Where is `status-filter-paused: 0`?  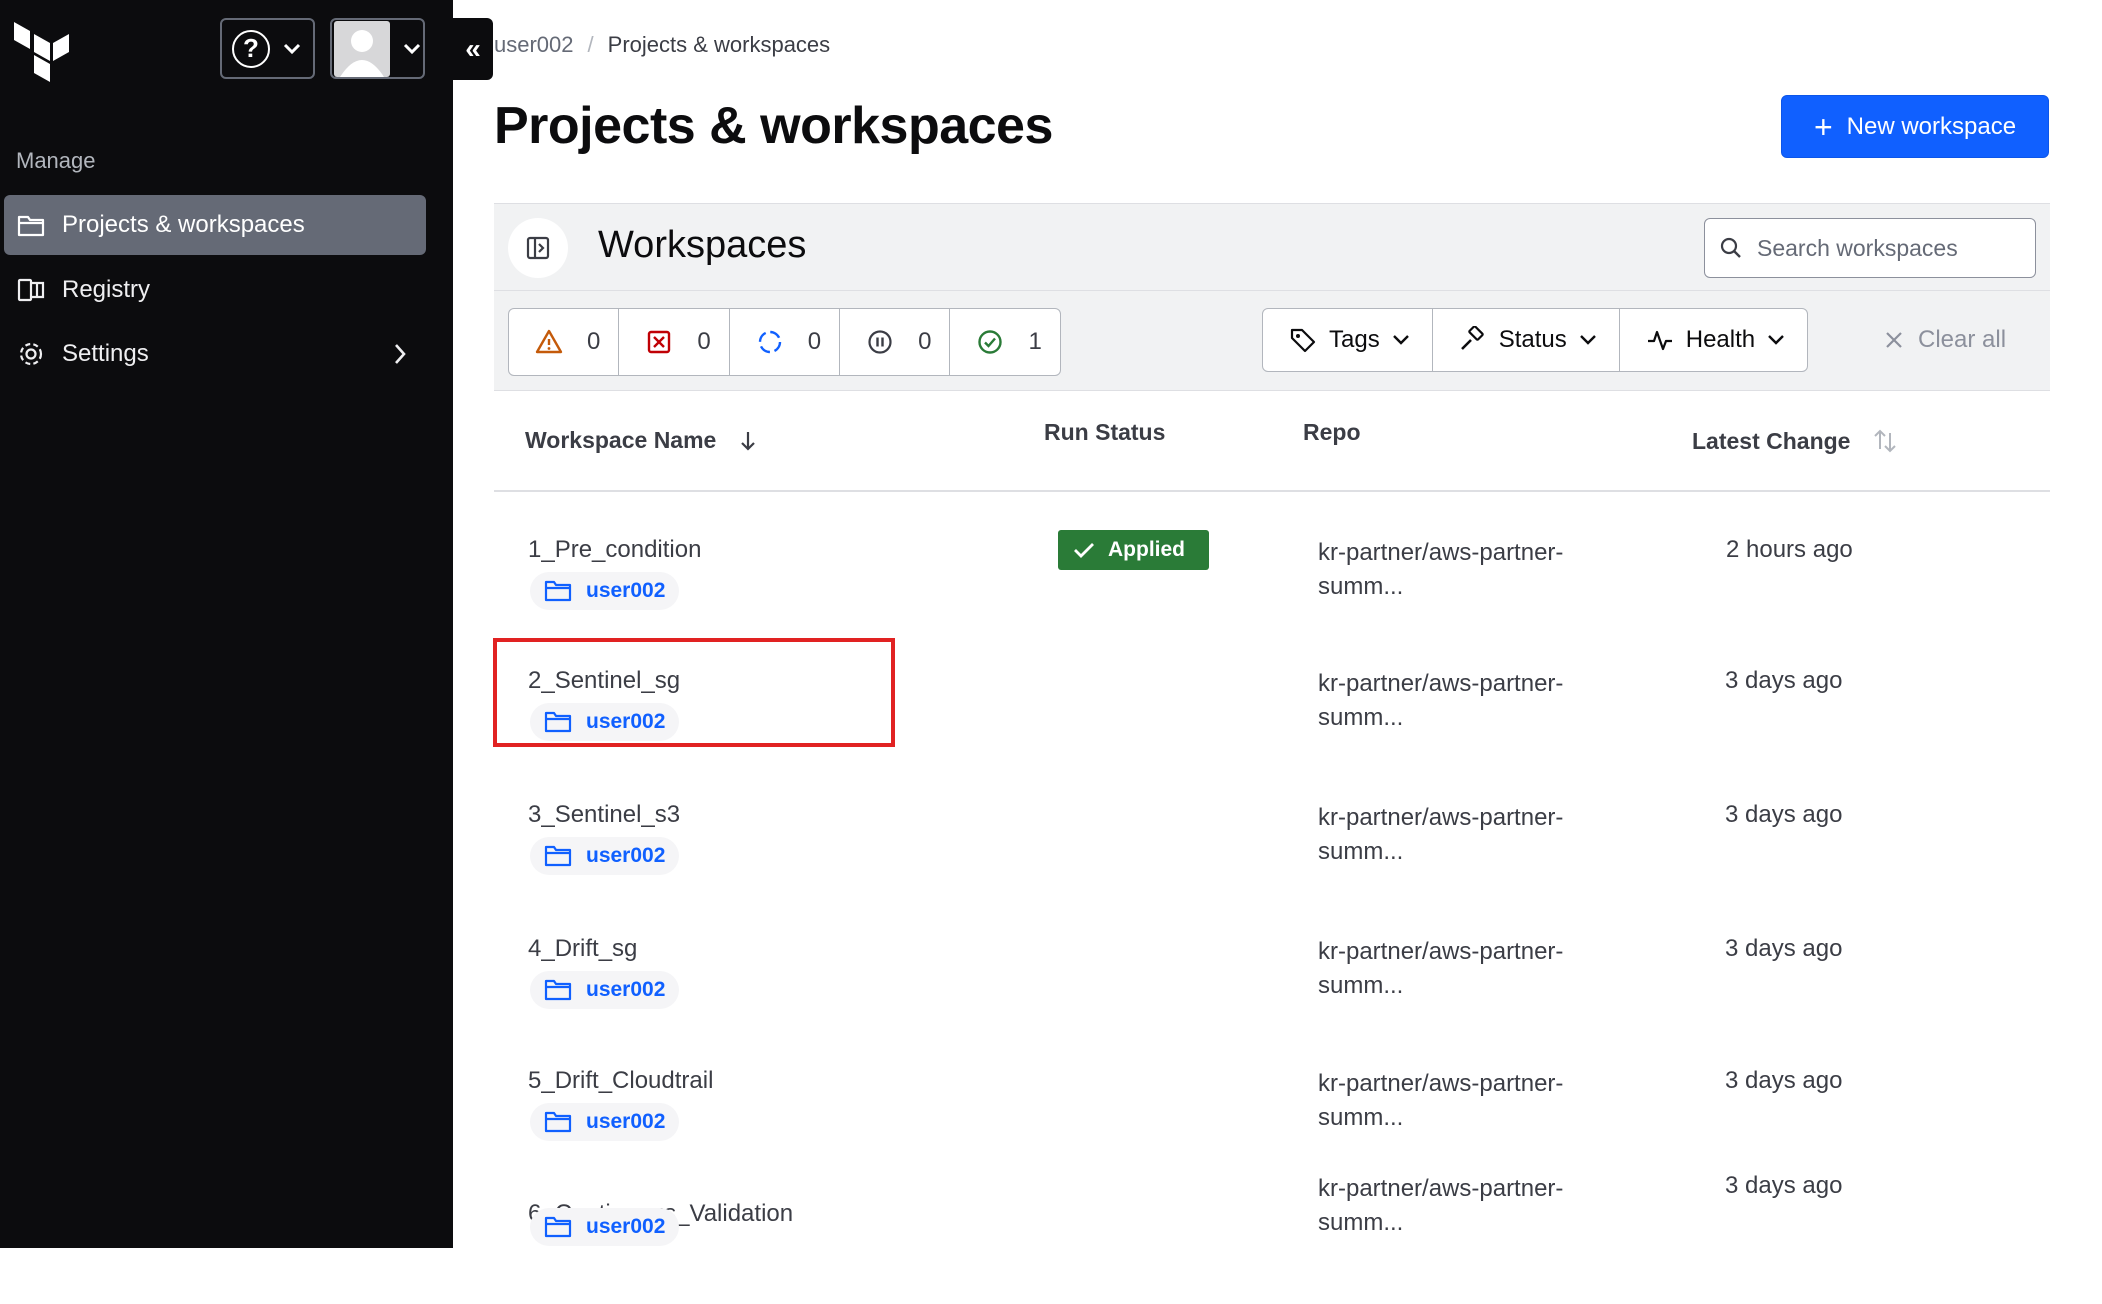 status-filter-paused: 0 is located at coordinates (895, 342).